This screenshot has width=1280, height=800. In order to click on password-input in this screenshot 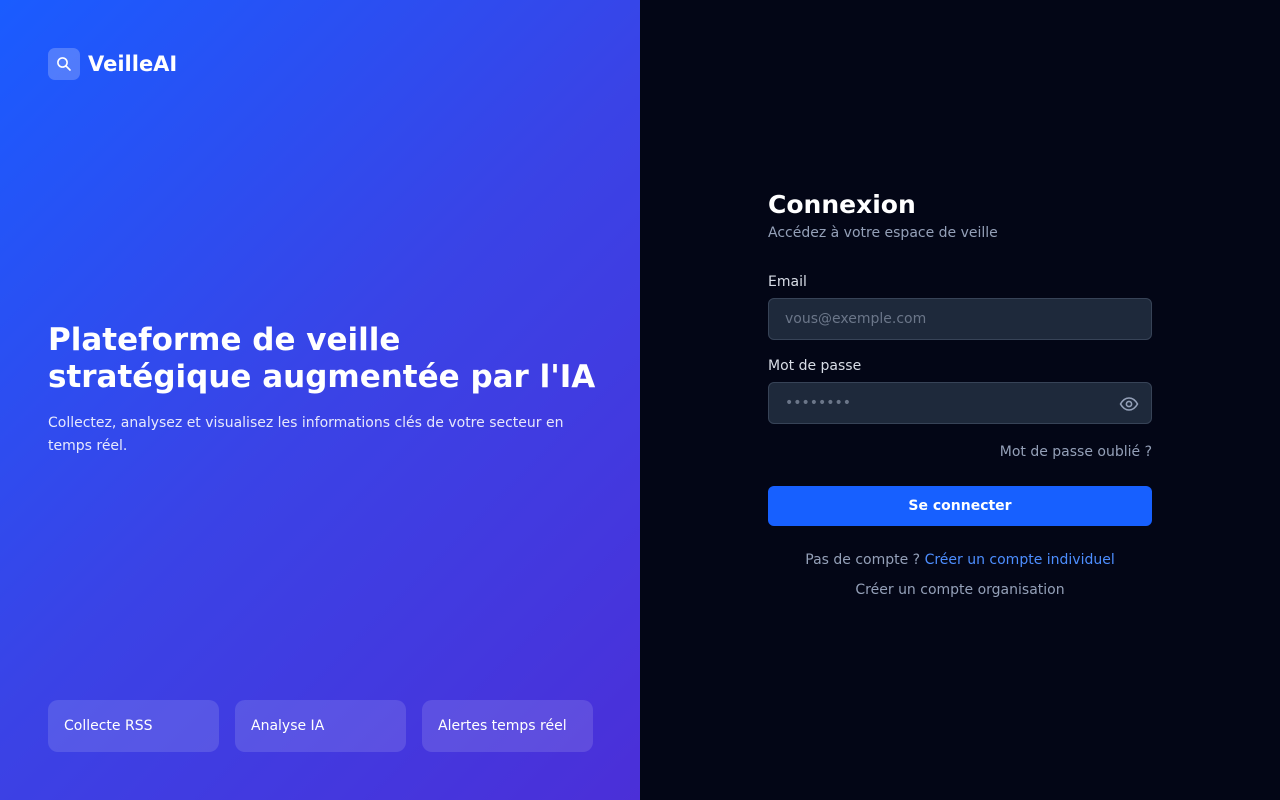, I will do `click(960, 403)`.